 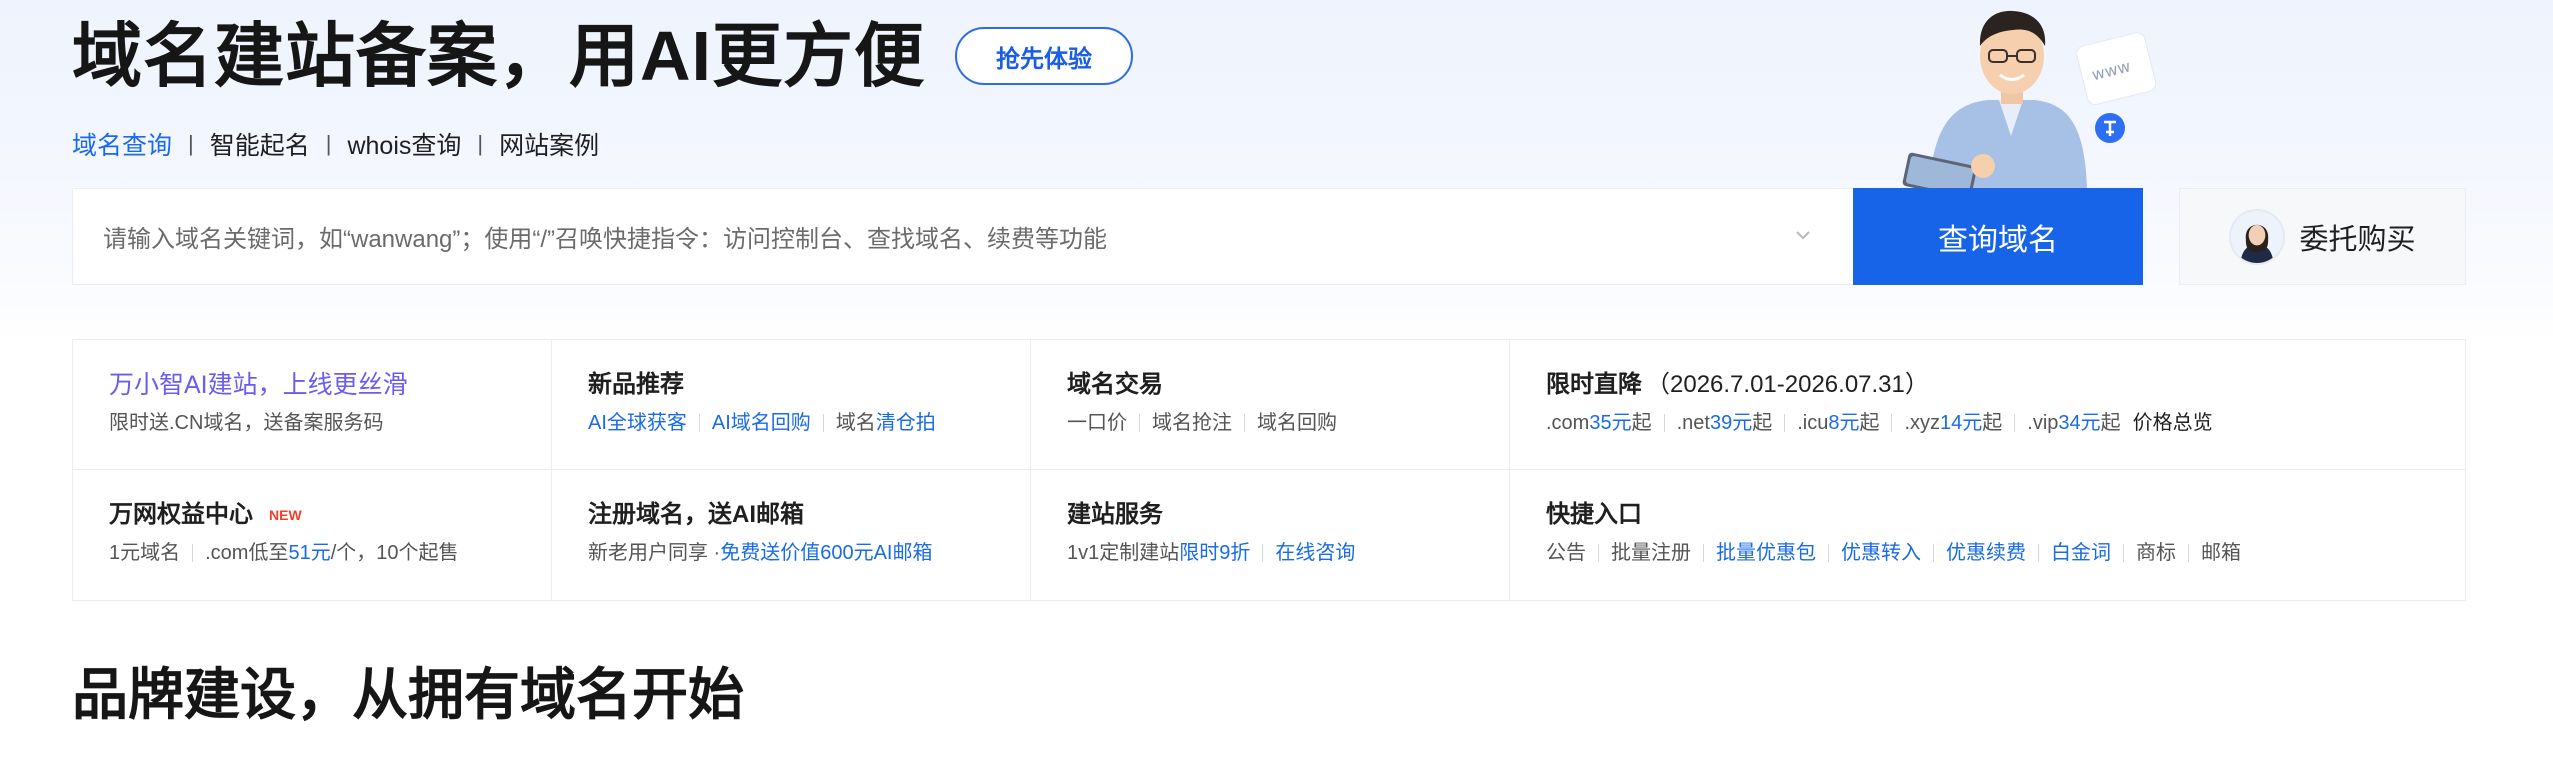 I want to click on link-trademark: 商标, so click(x=2156, y=553).